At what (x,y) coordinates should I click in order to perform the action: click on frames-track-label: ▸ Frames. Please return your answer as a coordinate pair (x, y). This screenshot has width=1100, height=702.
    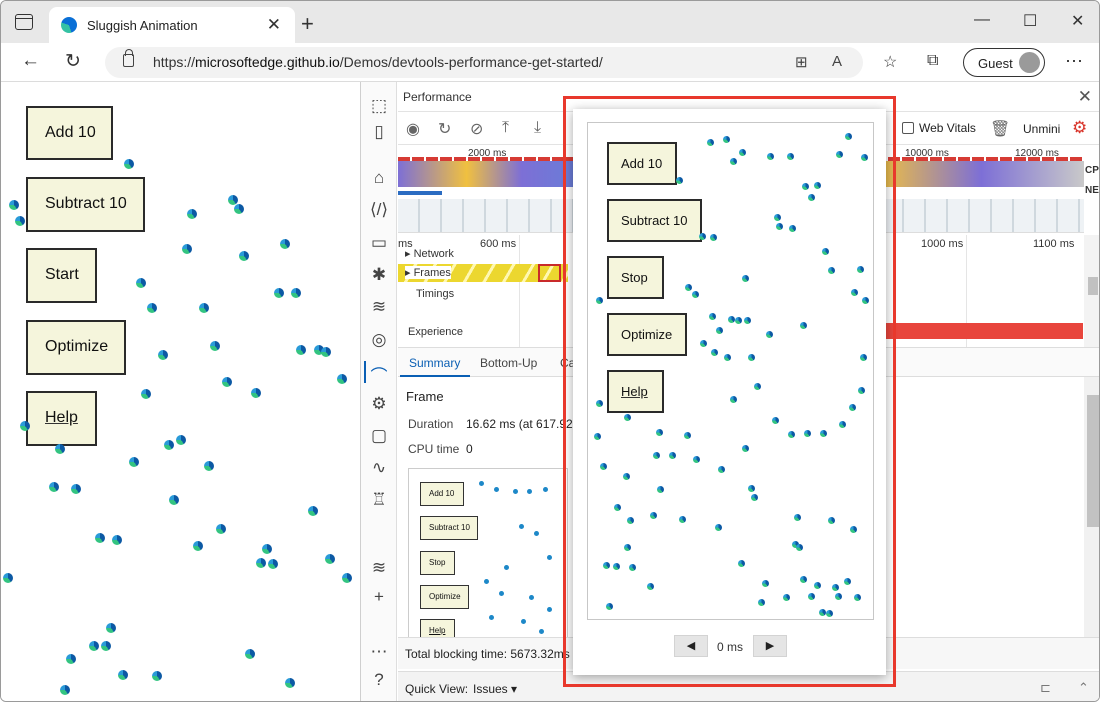
    Looking at the image, I should click on (428, 272).